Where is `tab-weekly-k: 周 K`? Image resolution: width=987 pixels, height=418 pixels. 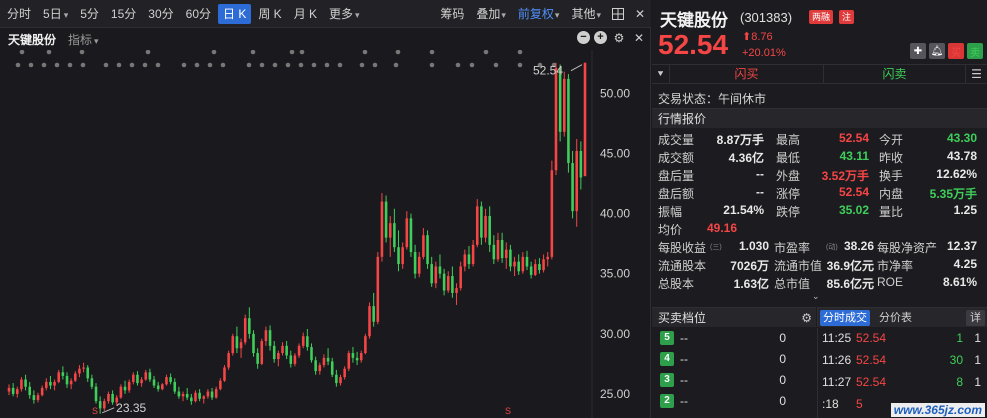 tab-weekly-k: 周 K is located at coordinates (269, 14).